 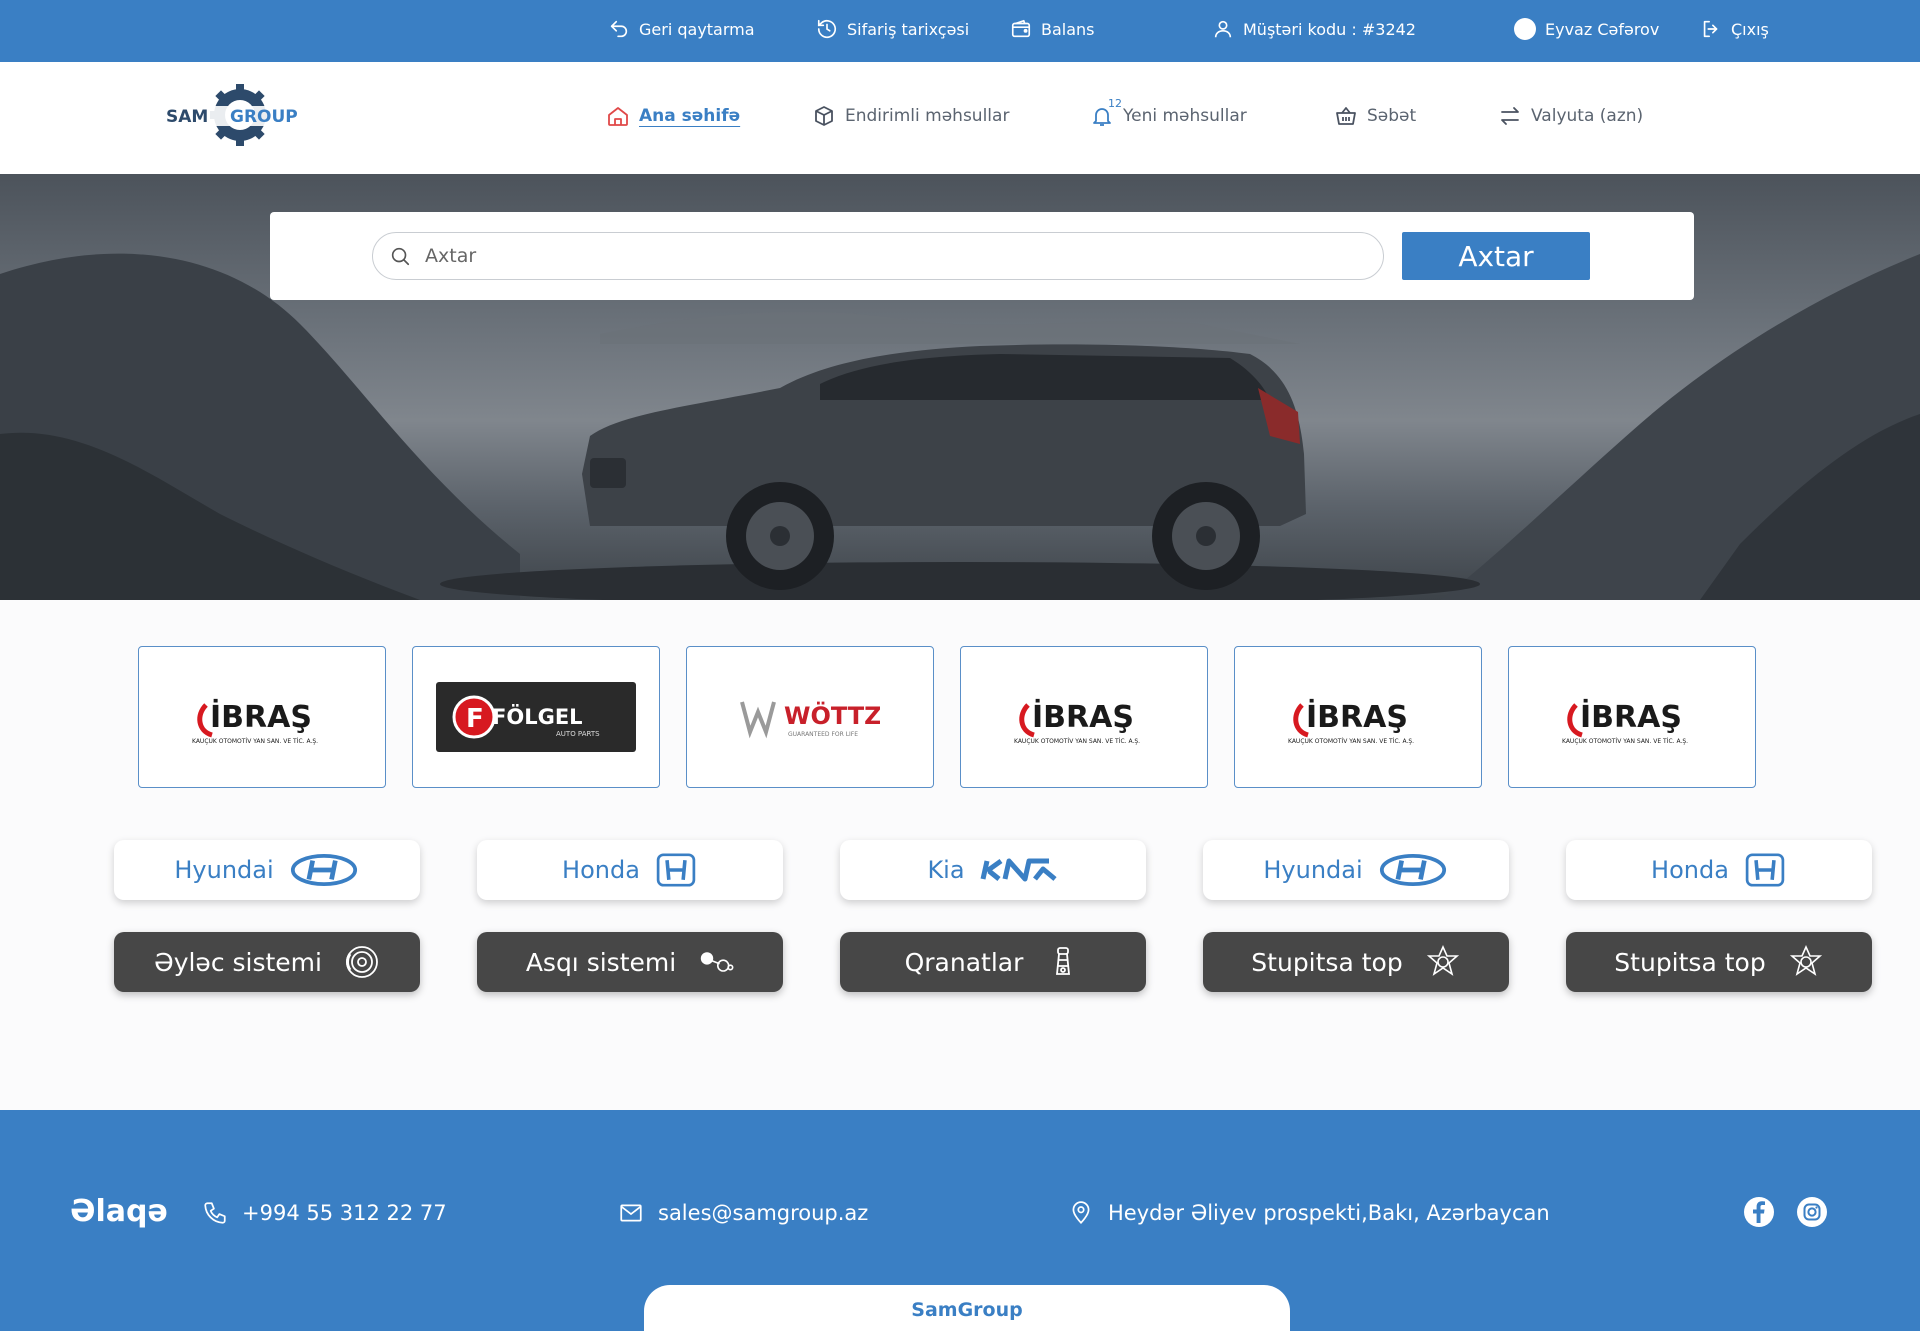 What do you see at coordinates (717, 962) in the screenshot?
I see `suspension-icon` at bounding box center [717, 962].